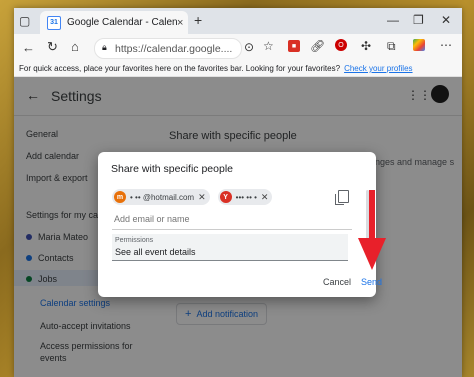  I want to click on home-icon: ⌂, so click(75, 46).